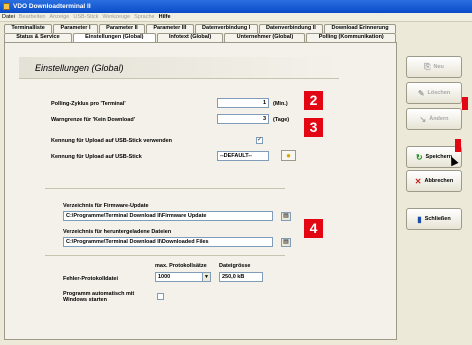 The image size is (472, 345). Describe the element at coordinates (235, 266) in the screenshot. I see `filesize-header: Dateigrösse` at that location.